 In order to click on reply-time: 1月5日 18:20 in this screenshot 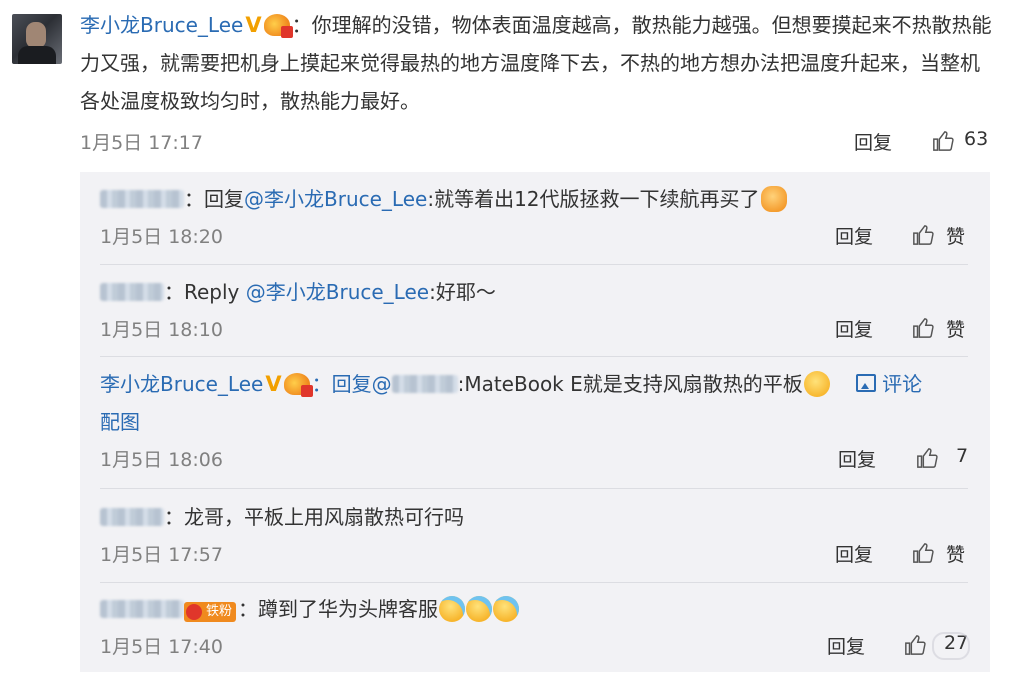, I will do `click(161, 237)`.